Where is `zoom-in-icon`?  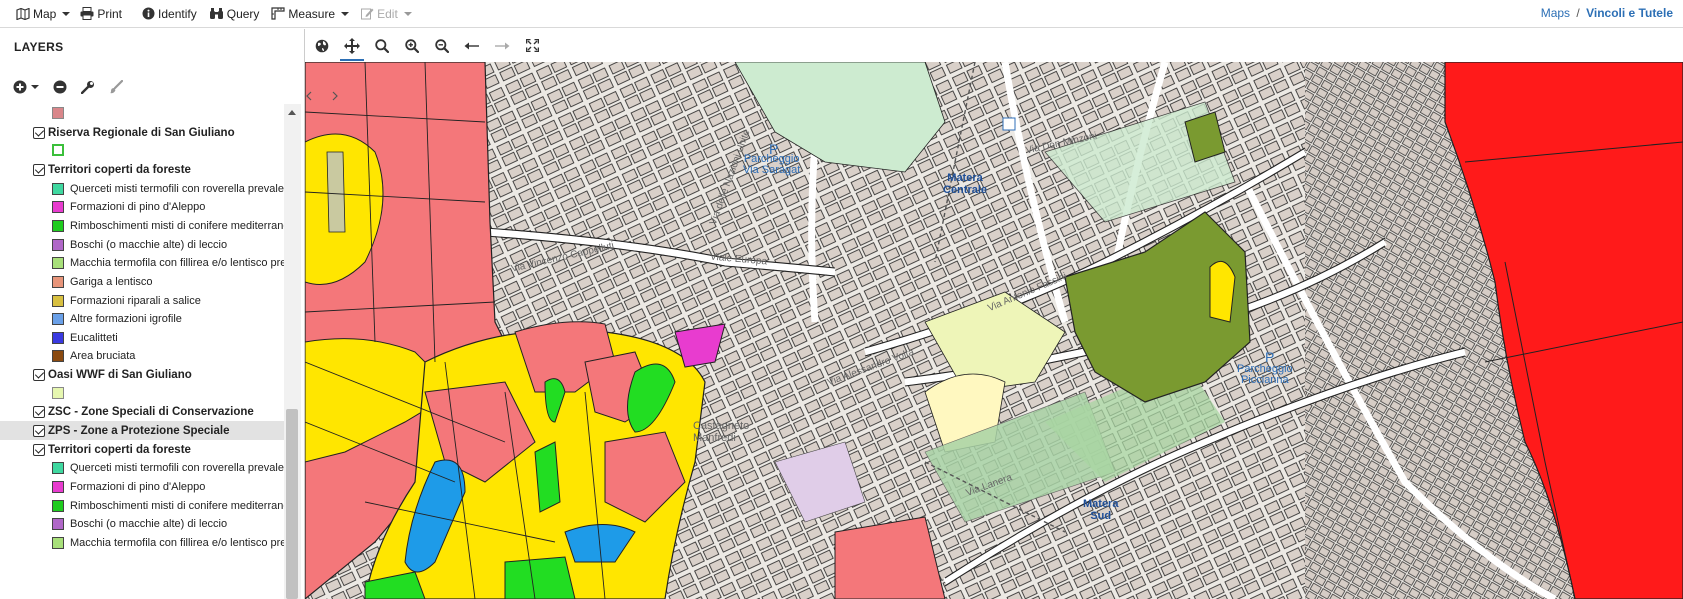
zoom-in-icon is located at coordinates (412, 45).